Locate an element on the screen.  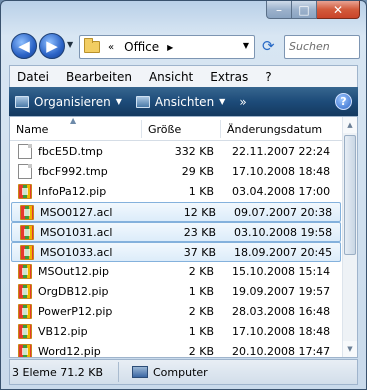
column-size: Größe is located at coordinates (164, 129).